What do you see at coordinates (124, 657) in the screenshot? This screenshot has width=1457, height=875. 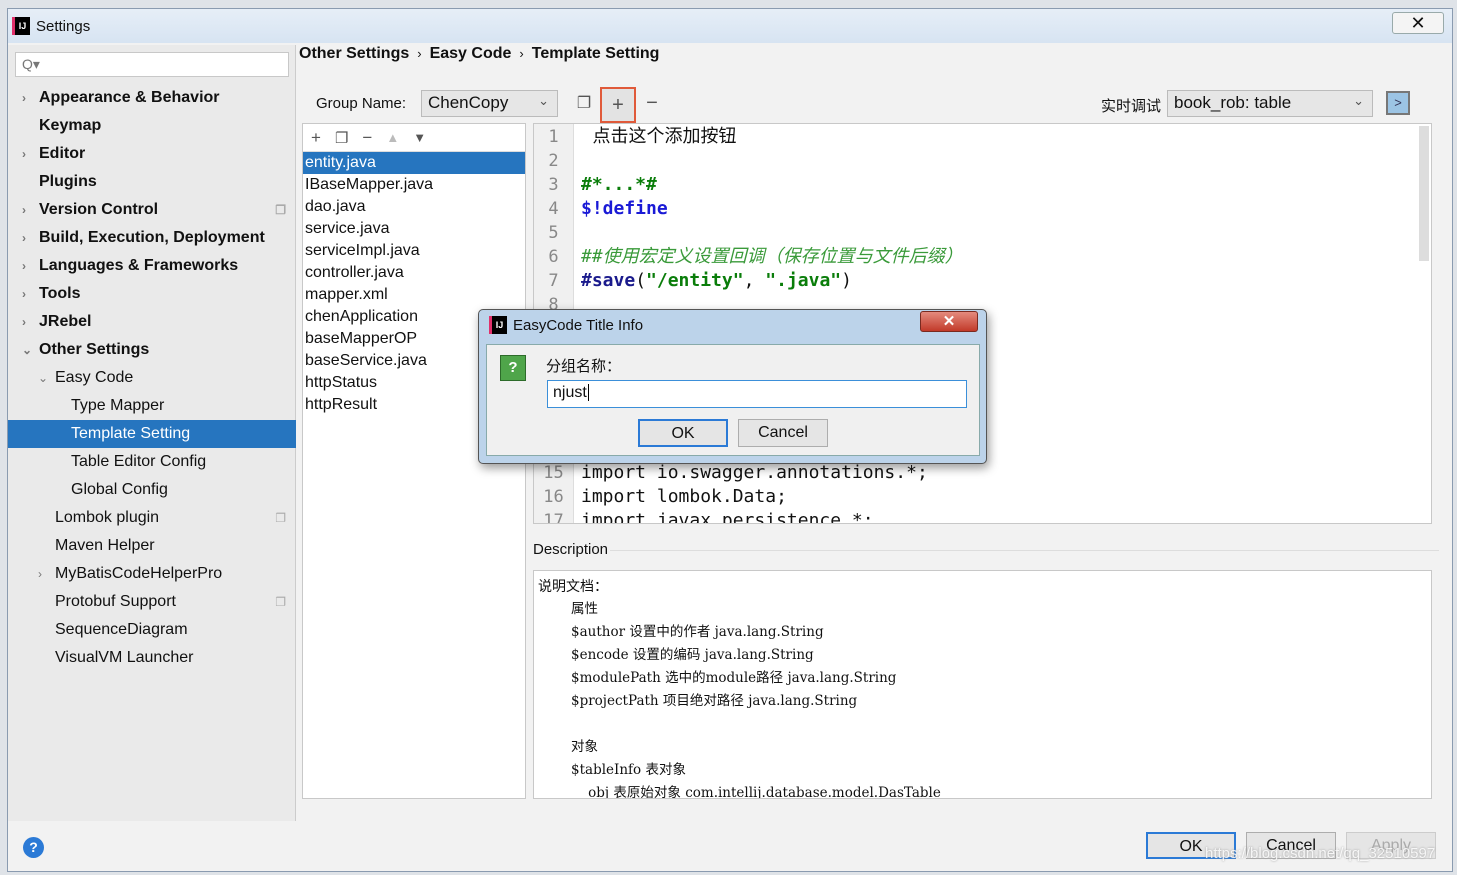 I see `sidebar-item-label: VisualVM Launcher` at bounding box center [124, 657].